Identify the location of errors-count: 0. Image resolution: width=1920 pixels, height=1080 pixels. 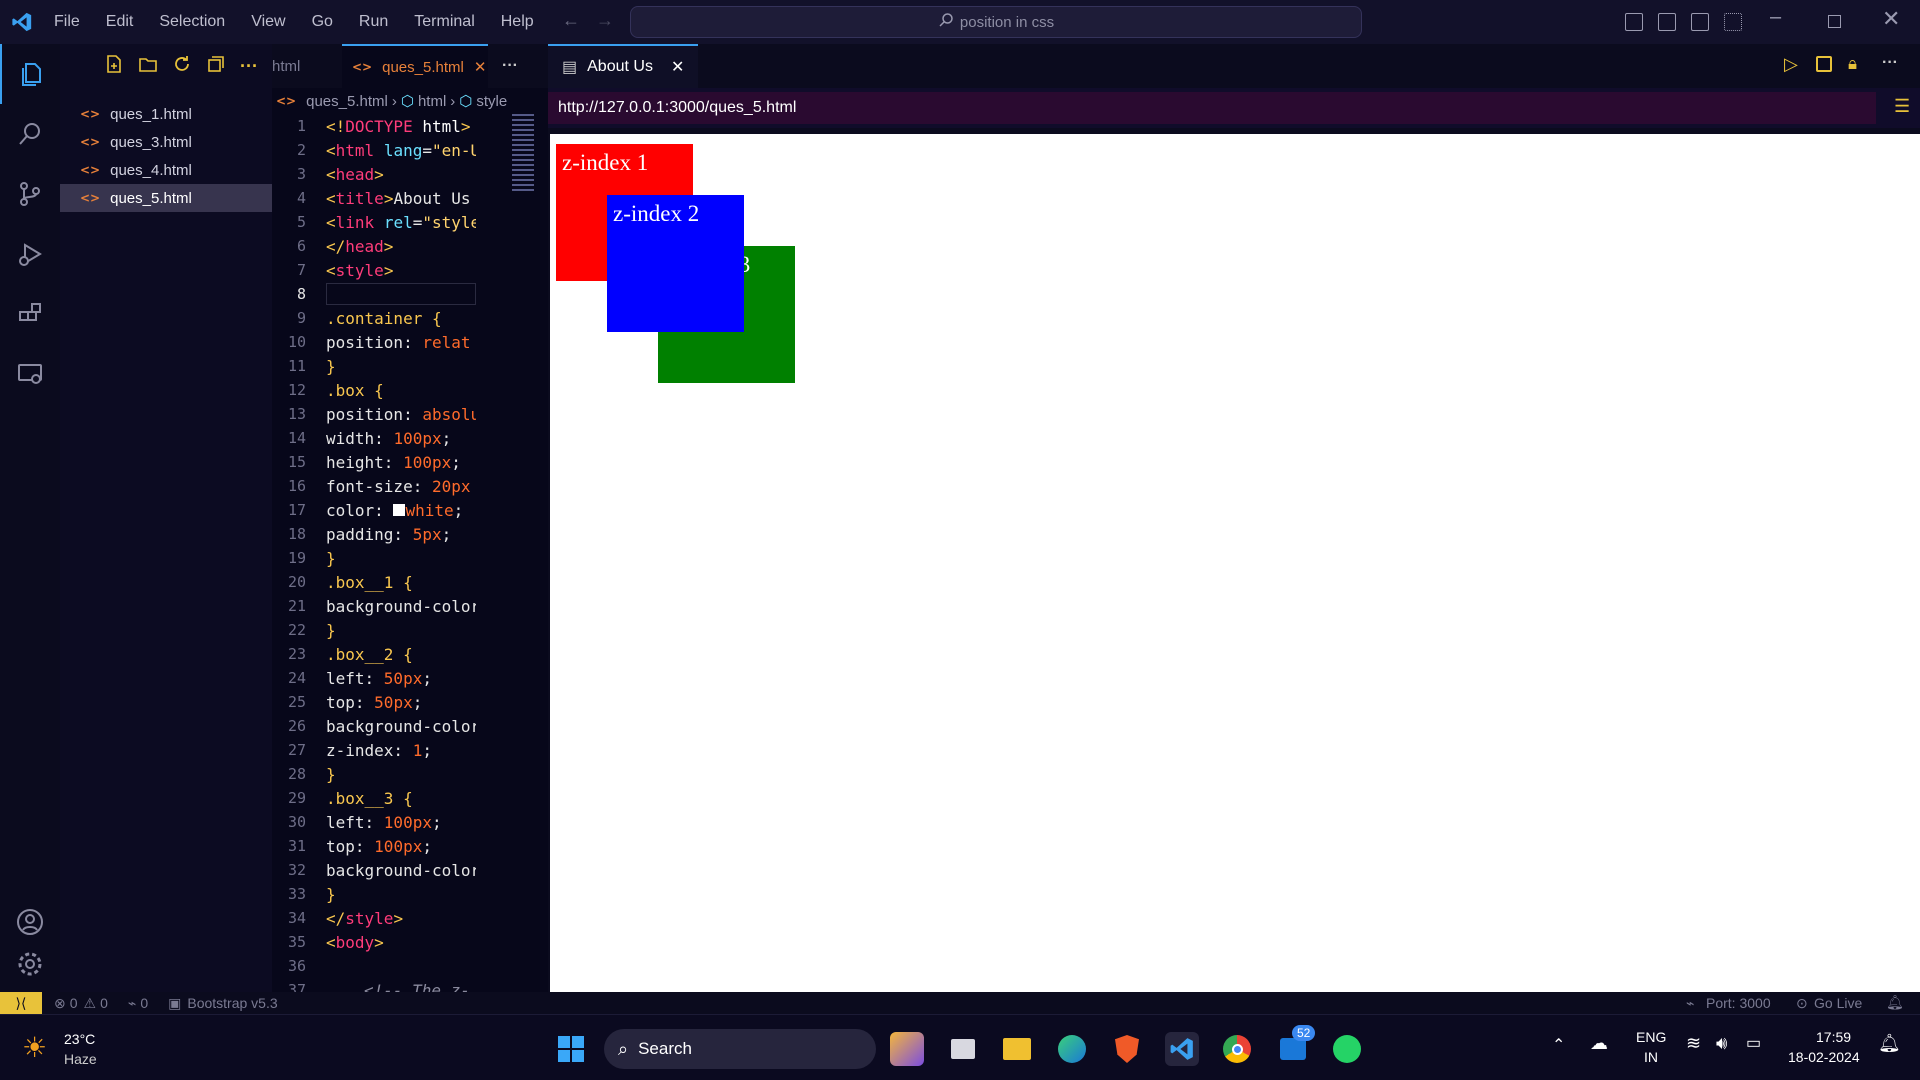
(74, 1003).